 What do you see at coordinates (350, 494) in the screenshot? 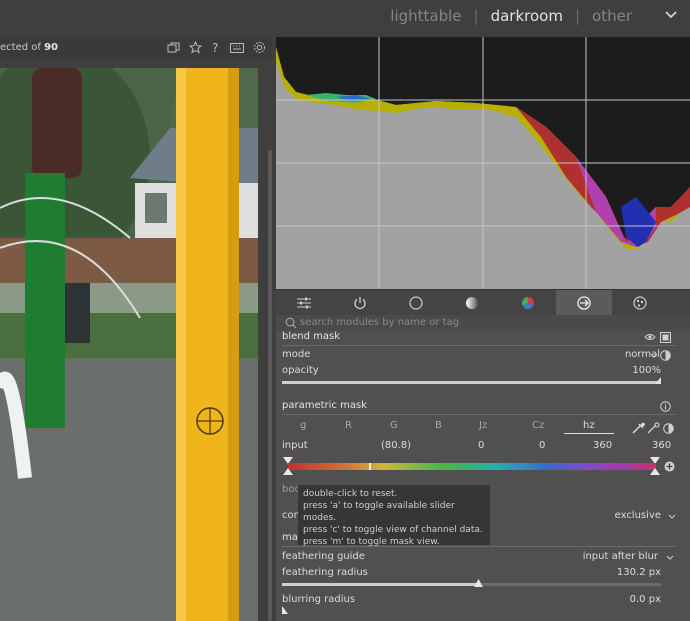
I see `tooltip-line: double-click to reset.` at bounding box center [350, 494].